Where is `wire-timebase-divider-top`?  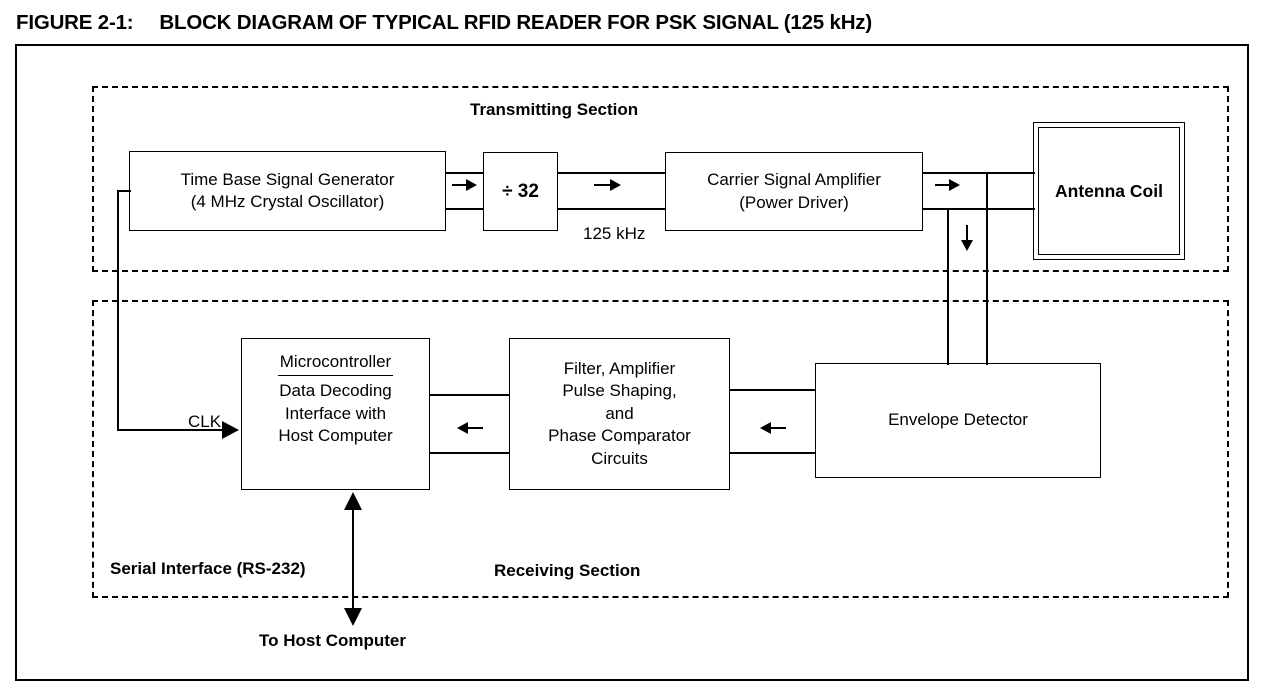 wire-timebase-divider-top is located at coordinates (464, 173).